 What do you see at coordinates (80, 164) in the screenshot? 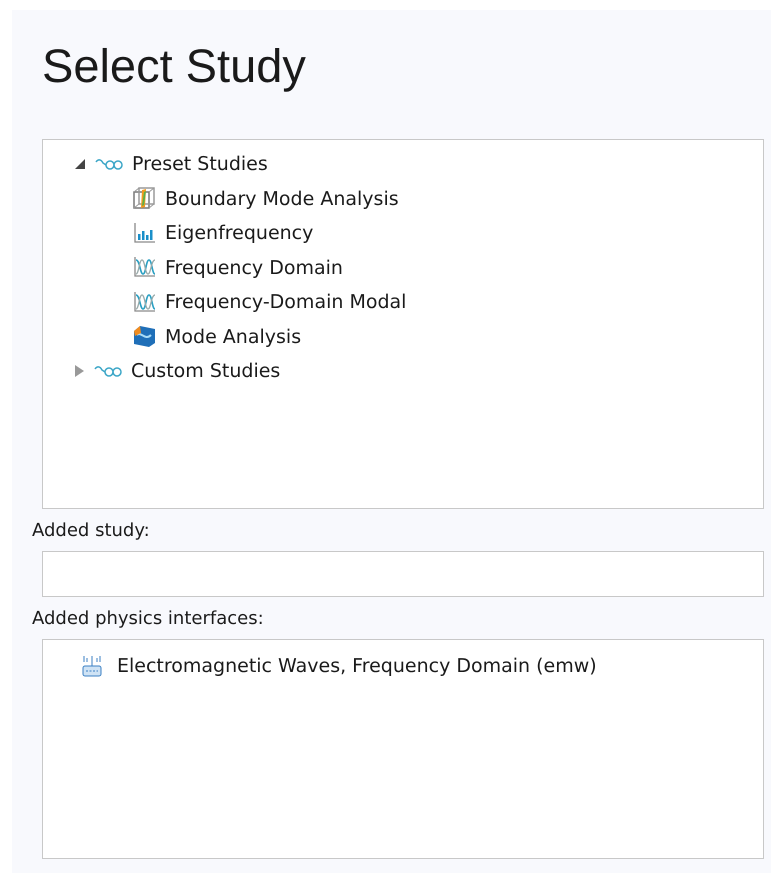
I see `collapse-arrow-icon` at bounding box center [80, 164].